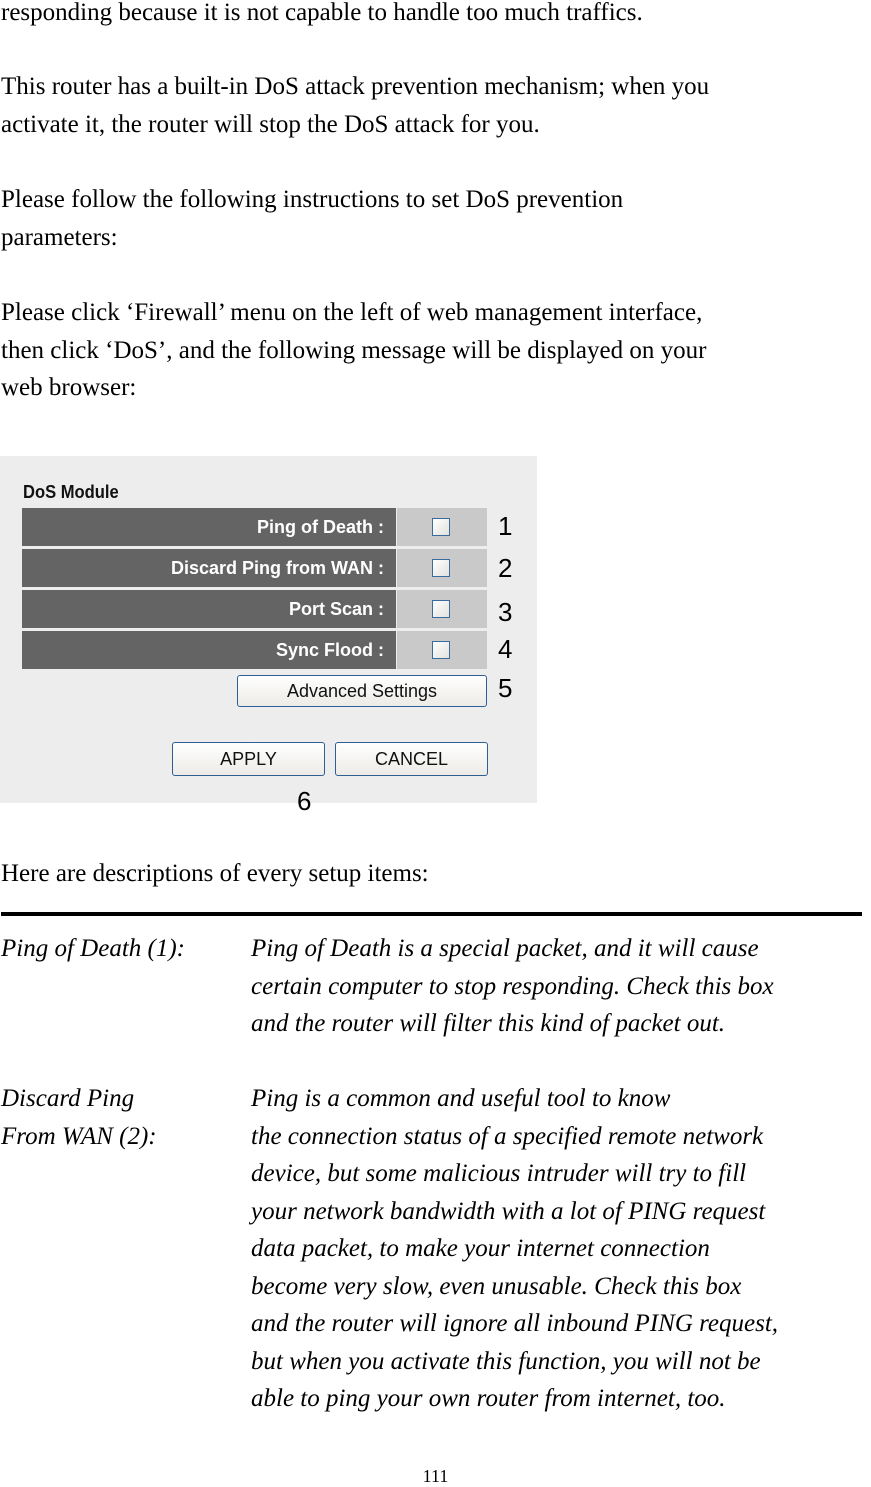 The width and height of the screenshot is (871, 1487). What do you see at coordinates (431, 914) in the screenshot?
I see `section-divider` at bounding box center [431, 914].